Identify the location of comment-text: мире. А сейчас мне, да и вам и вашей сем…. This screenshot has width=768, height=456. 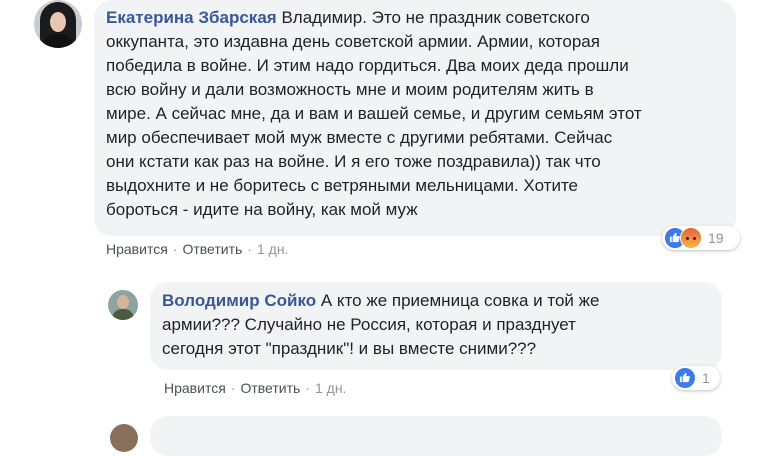
(374, 113).